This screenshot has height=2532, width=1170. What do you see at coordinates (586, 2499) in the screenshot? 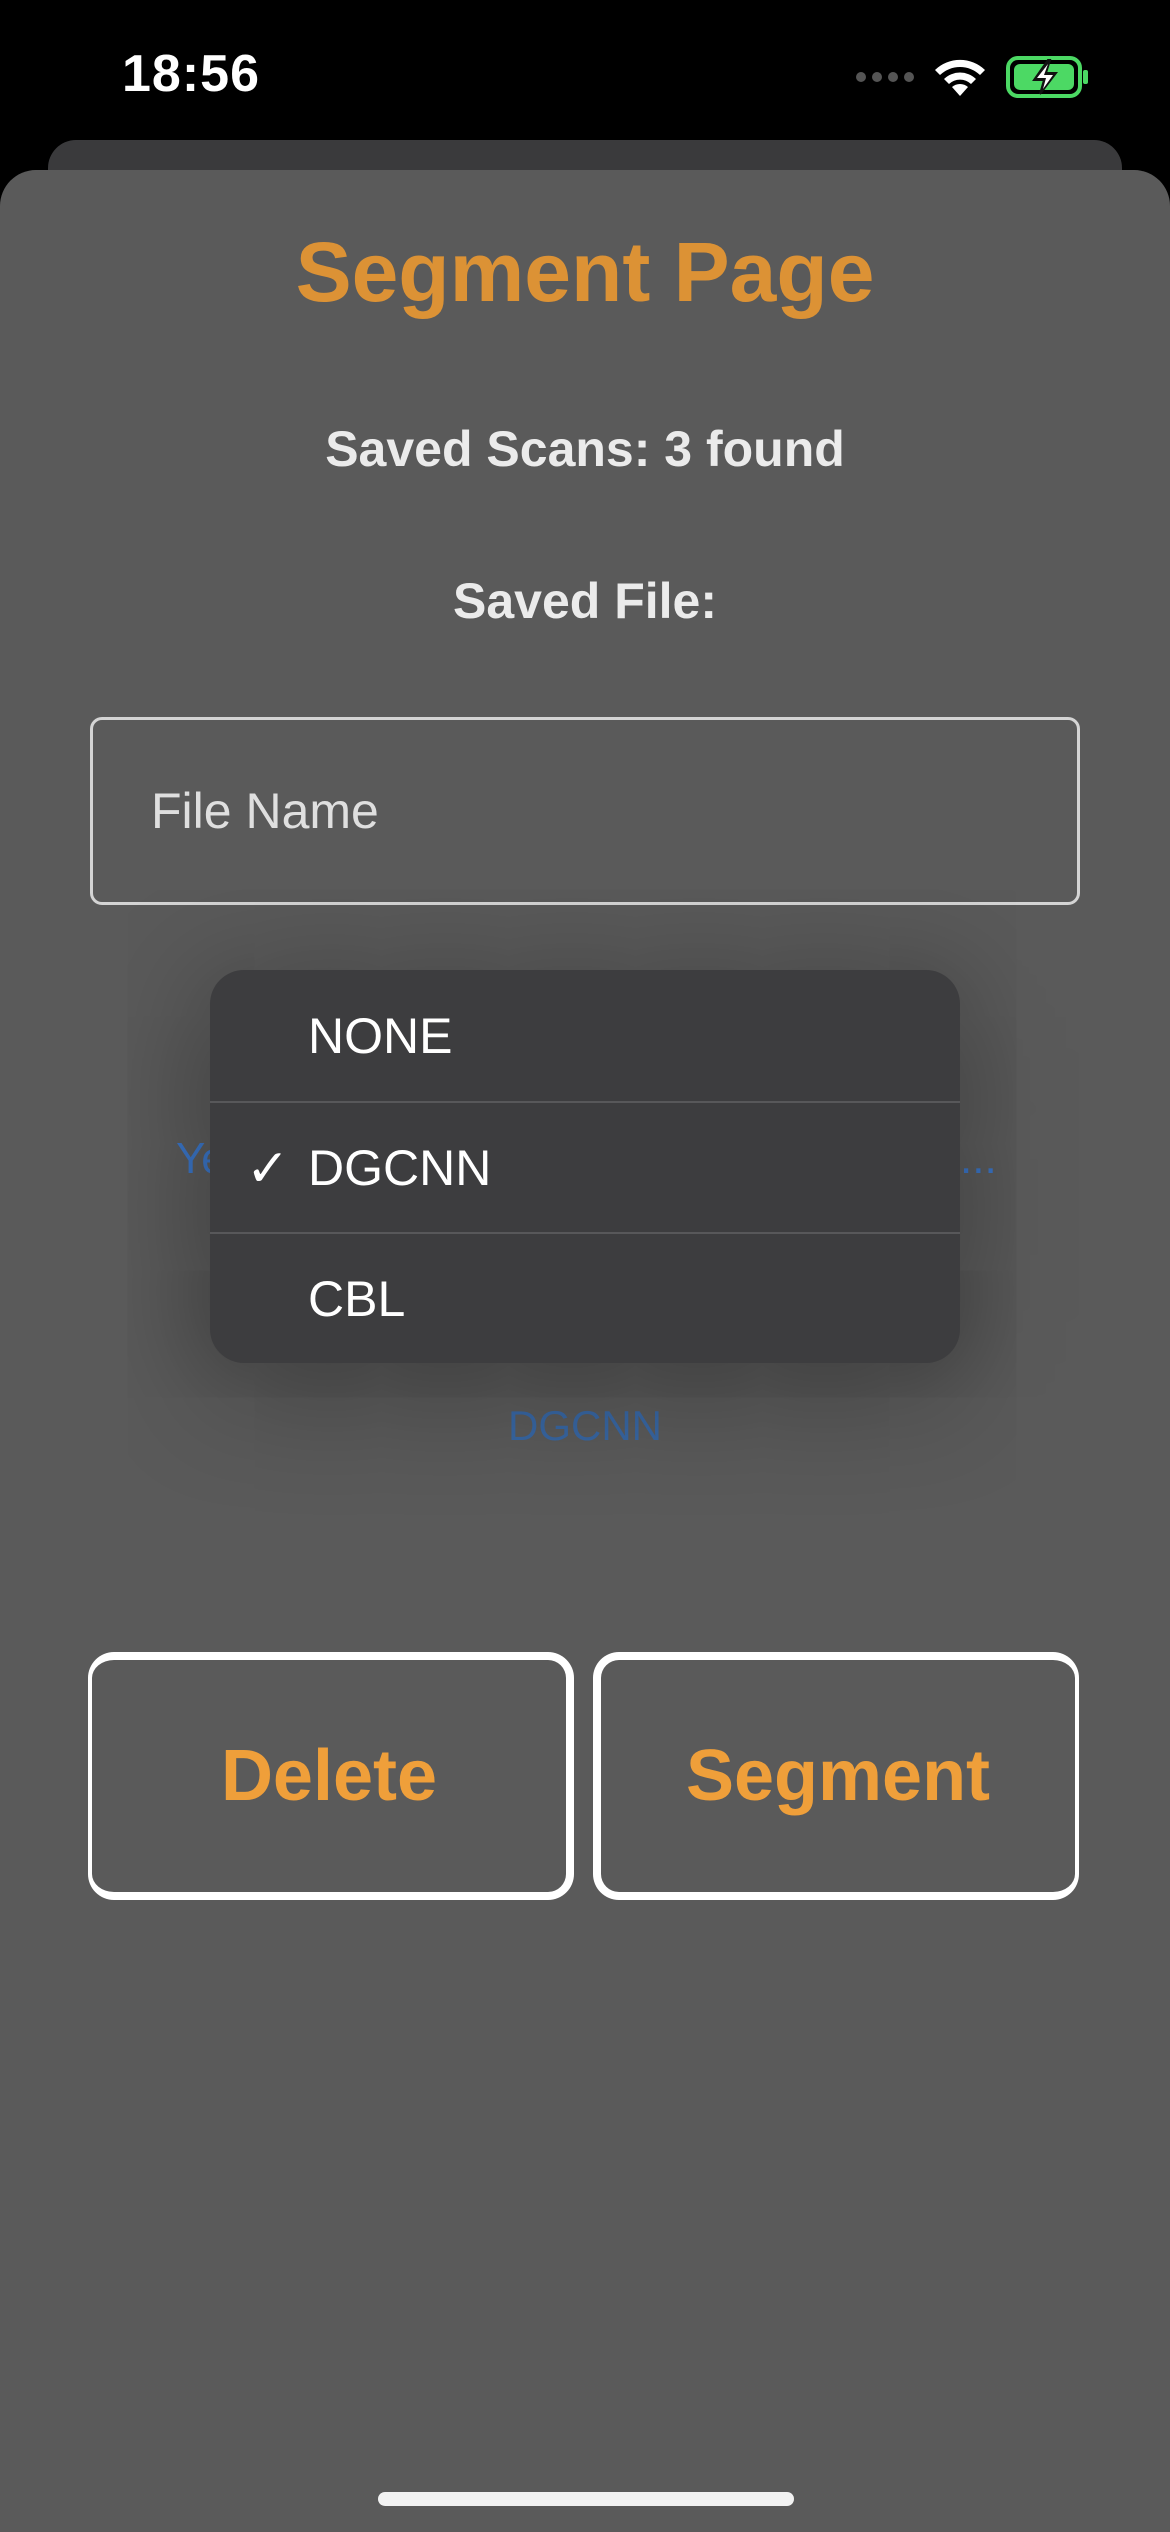
I see `home-indicator` at bounding box center [586, 2499].